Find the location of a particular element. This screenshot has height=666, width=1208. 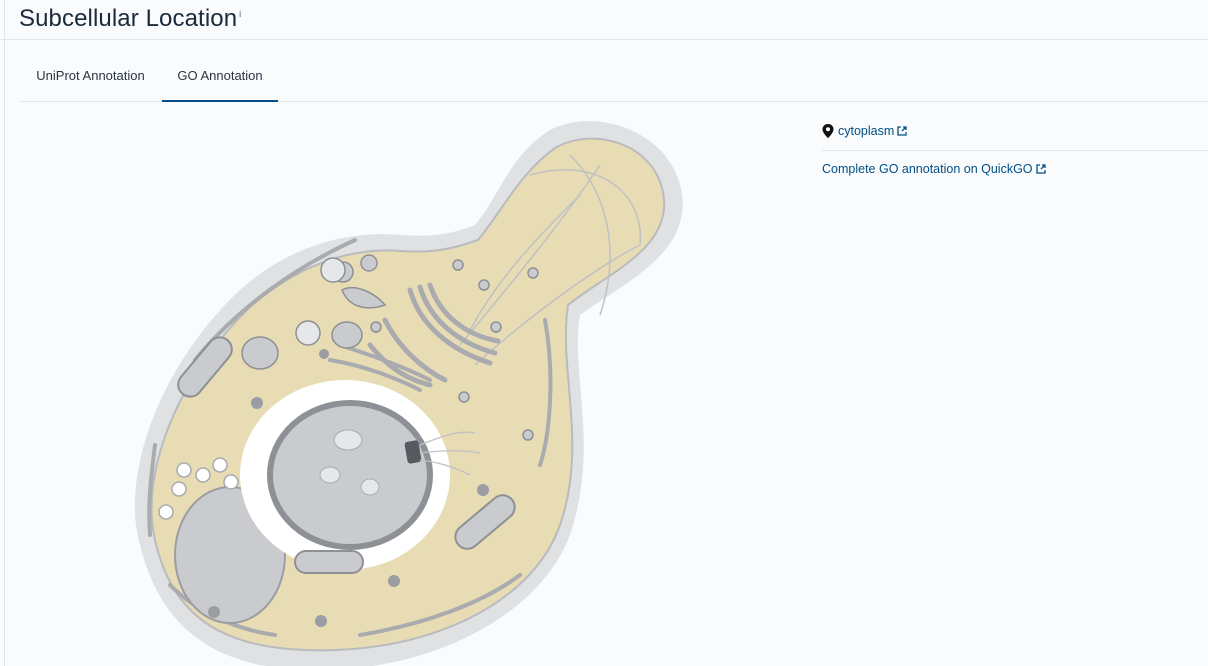

page-title: Subcellular Location i is located at coordinates (130, 19).